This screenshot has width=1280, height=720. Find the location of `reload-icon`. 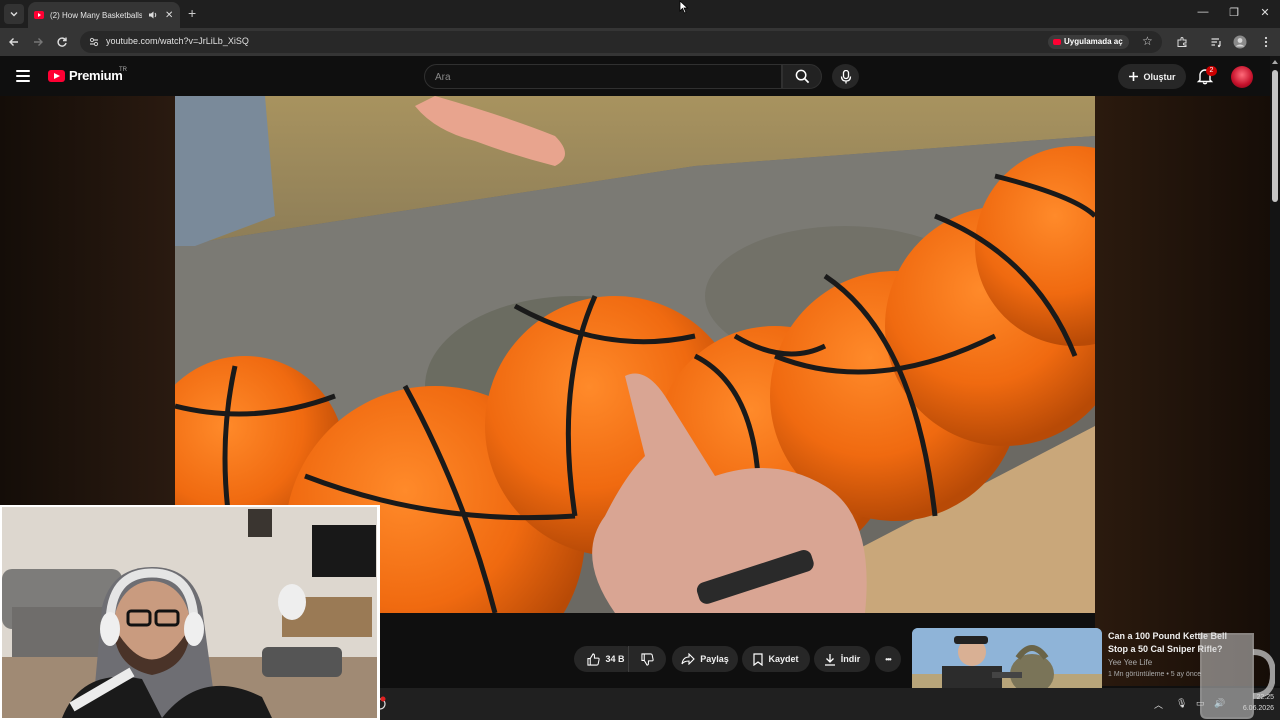

reload-icon is located at coordinates (62, 42).